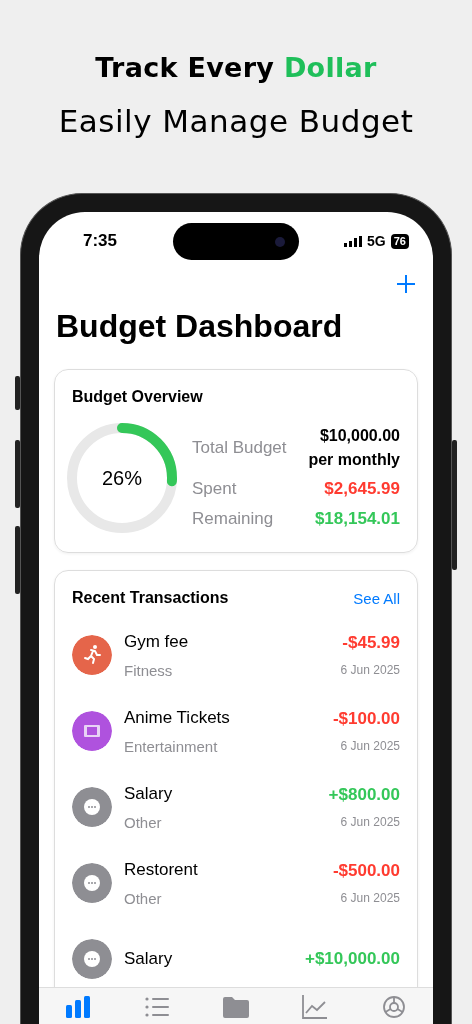 This screenshot has width=472, height=1024. I want to click on add-icon, so click(406, 284).